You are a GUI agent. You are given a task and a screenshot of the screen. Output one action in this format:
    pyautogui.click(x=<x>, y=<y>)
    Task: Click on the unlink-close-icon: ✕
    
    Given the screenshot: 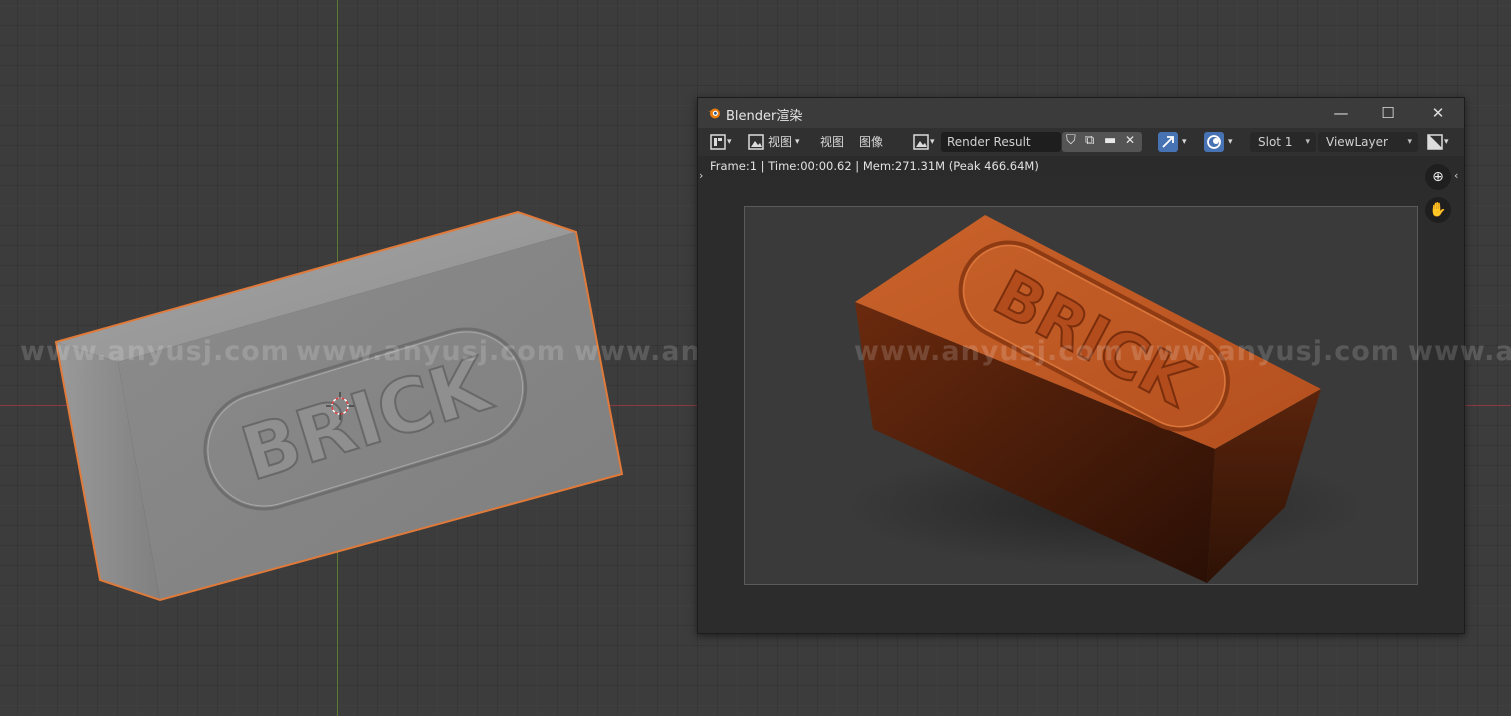 What is the action you would take?
    pyautogui.click(x=1130, y=140)
    